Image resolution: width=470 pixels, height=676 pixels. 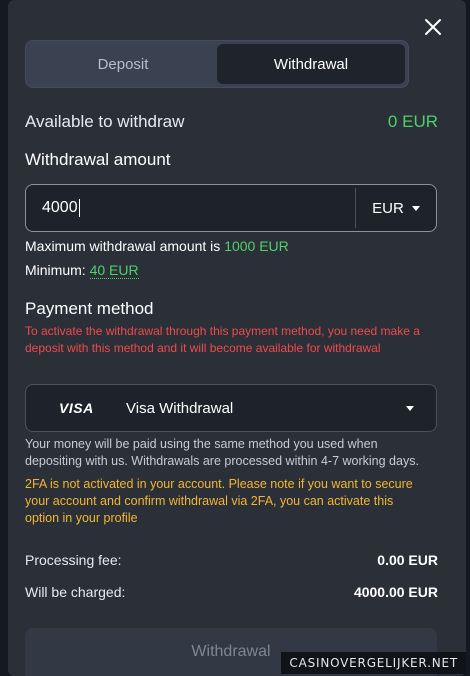 I want to click on currency-select: EUR, so click(x=396, y=208).